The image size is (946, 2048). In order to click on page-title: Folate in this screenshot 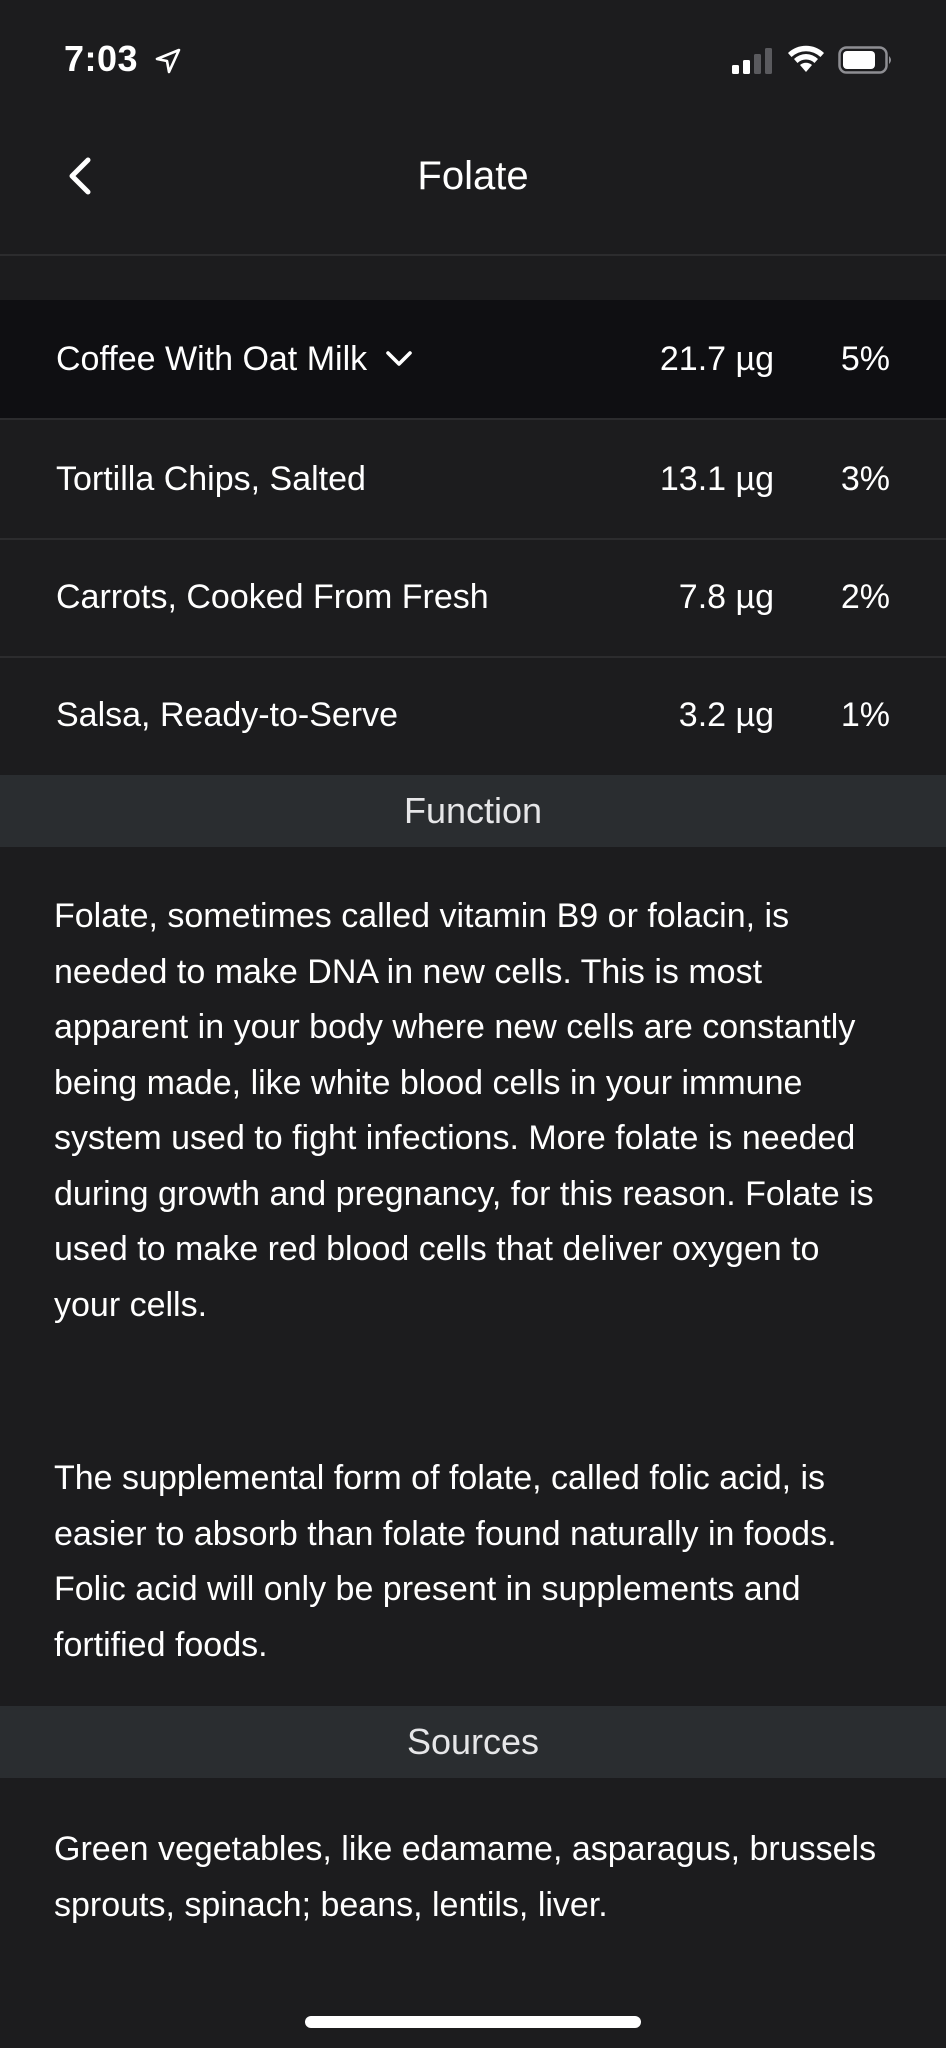, I will do `click(473, 176)`.